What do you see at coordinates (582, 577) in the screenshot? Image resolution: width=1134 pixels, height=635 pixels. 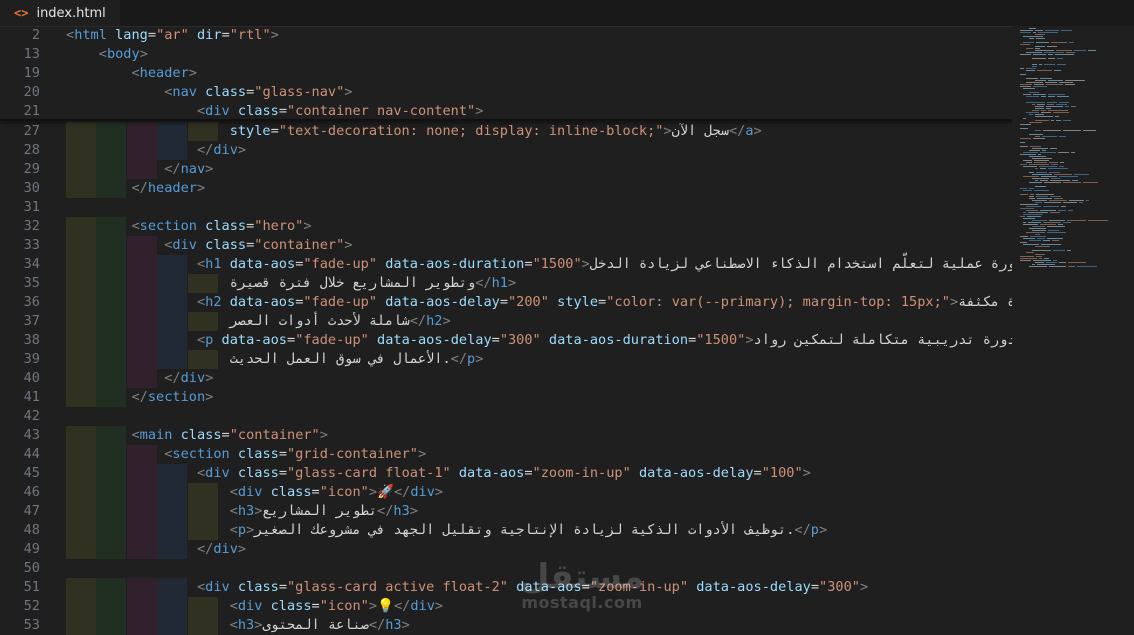 I see `watermark-arabic: مستقل` at bounding box center [582, 577].